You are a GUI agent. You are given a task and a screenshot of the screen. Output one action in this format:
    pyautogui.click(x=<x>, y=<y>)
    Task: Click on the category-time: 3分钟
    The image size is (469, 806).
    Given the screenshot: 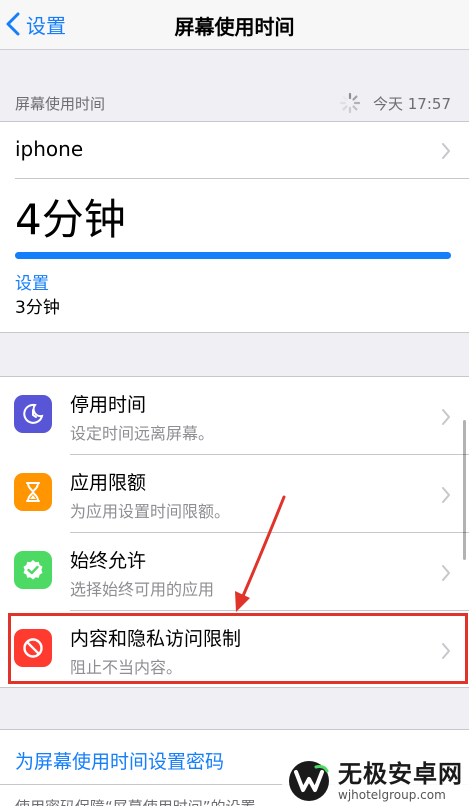 What is the action you would take?
    pyautogui.click(x=37, y=308)
    